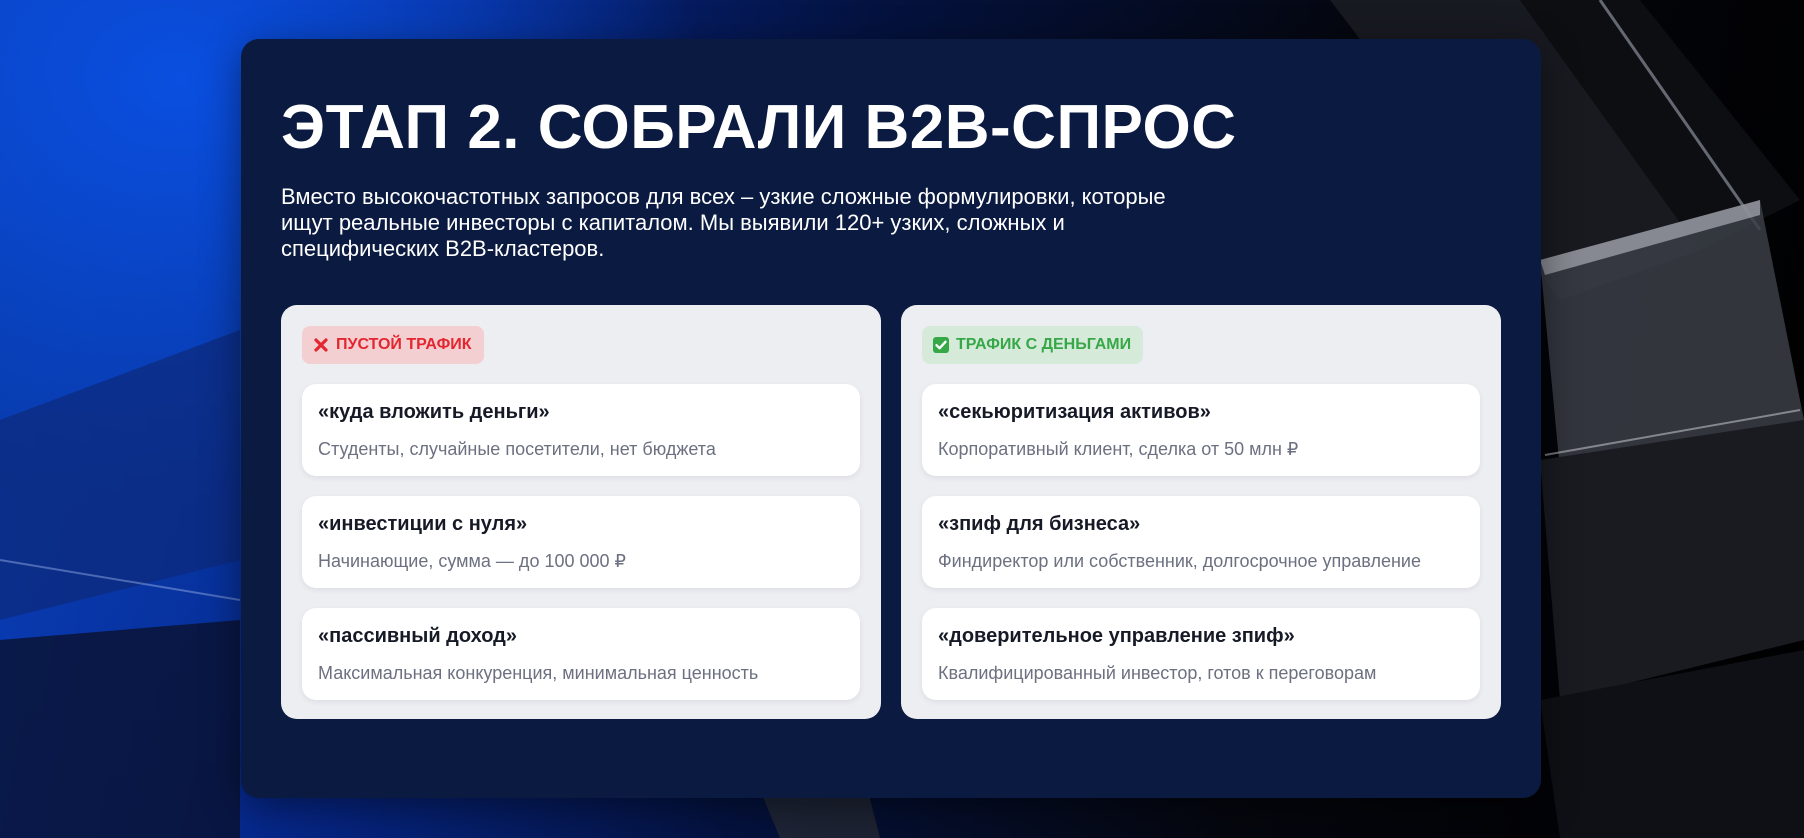 The image size is (1804, 838). I want to click on query-subtitle: Начинающие, сумма — до 100 000 ₽, so click(472, 561).